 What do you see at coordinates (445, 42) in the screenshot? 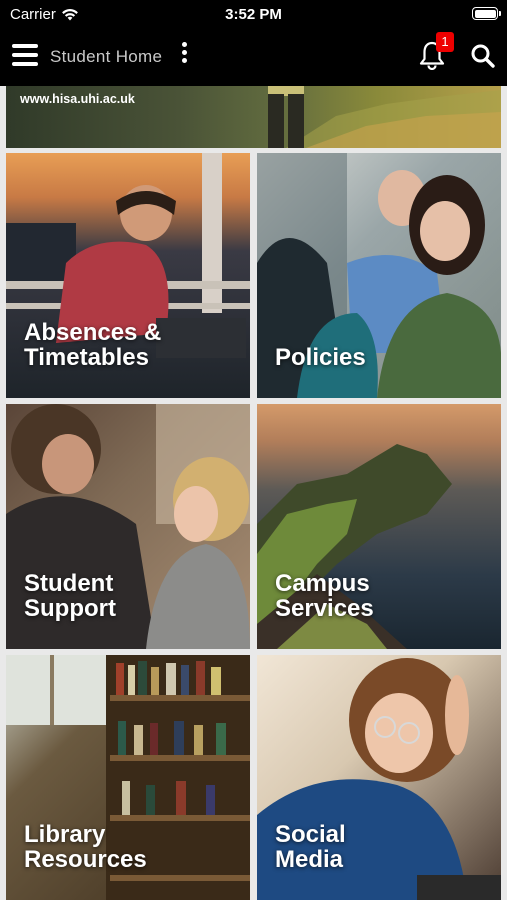
I see `notification-badge: 1` at bounding box center [445, 42].